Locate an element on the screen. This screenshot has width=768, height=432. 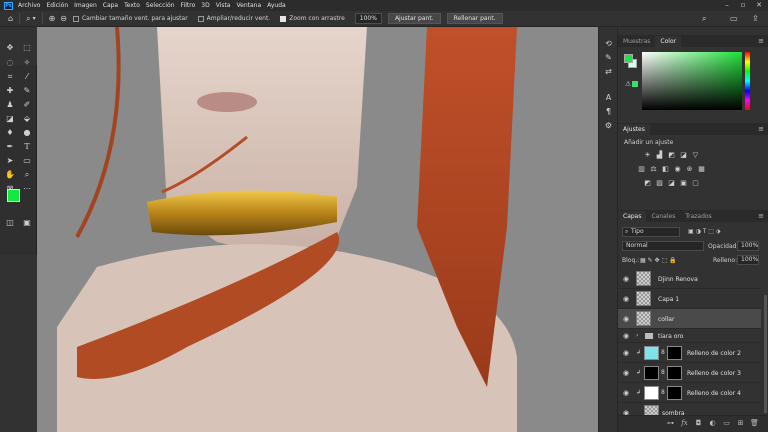
layer-row: ◉ ↲ 8 Relleno de color 3 is located at coordinates (689, 373).